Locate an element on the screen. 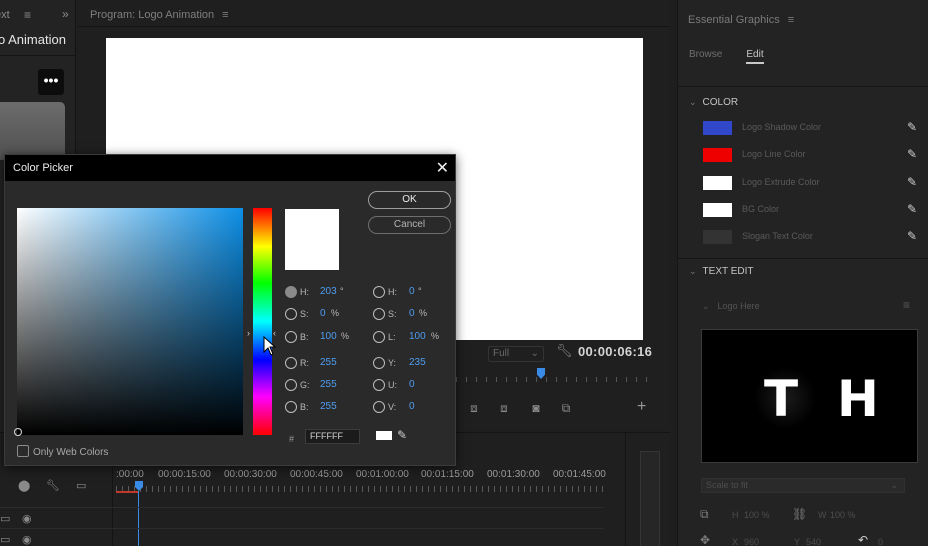  layer-menu-icon: ≡ is located at coordinates (906, 305).